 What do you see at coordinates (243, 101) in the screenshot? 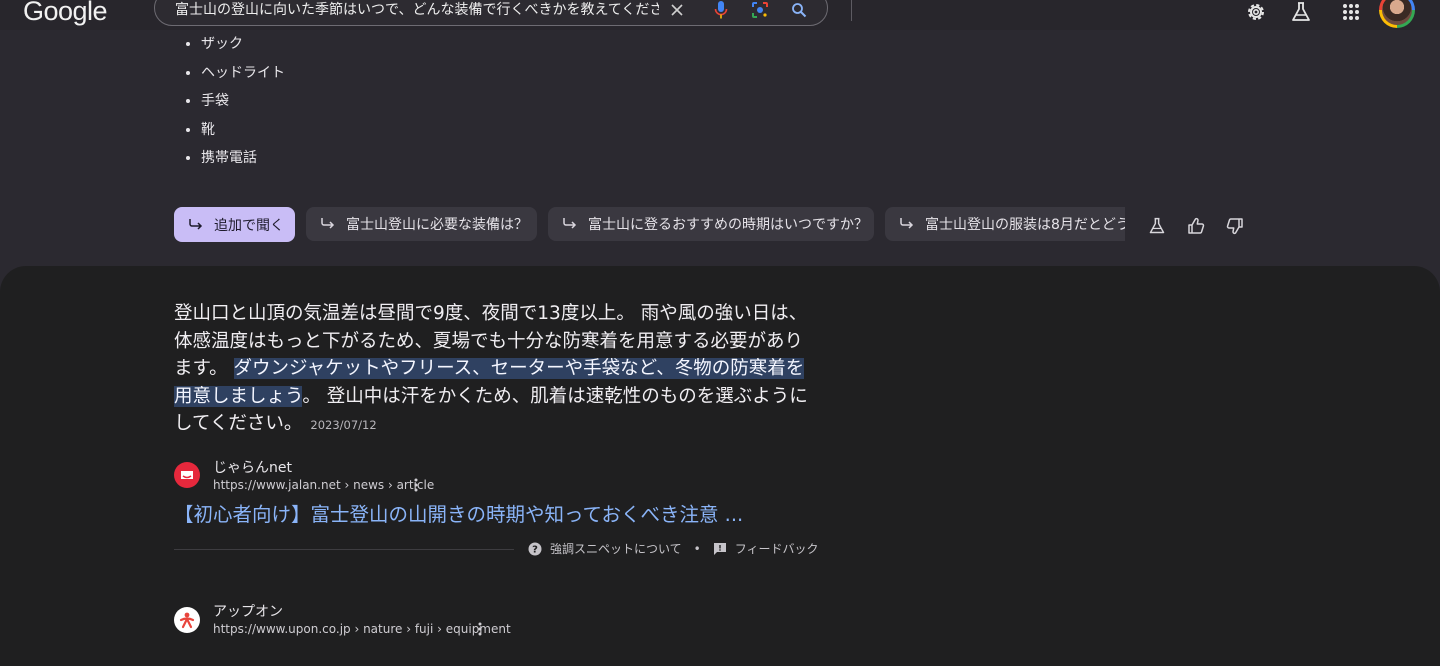
I see `list-item: 手袋` at bounding box center [243, 101].